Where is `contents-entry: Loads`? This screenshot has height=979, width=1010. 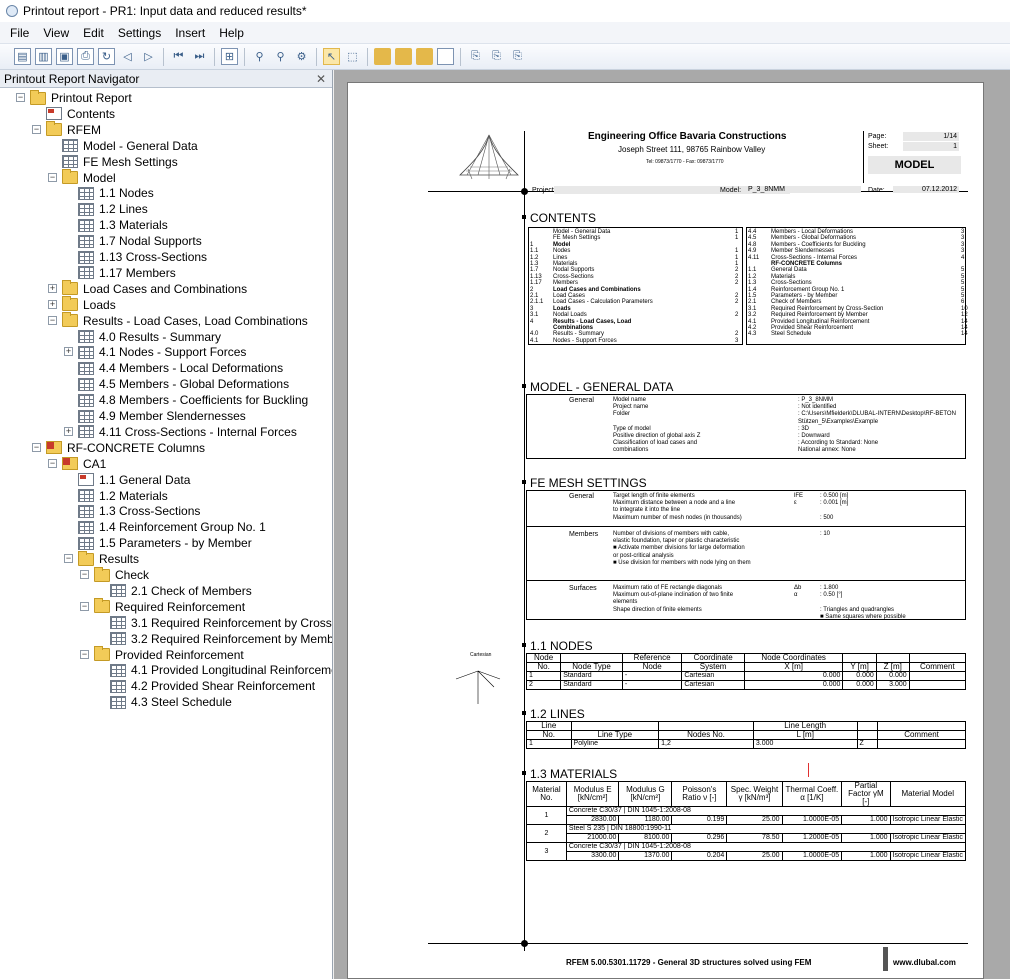 contents-entry: Loads is located at coordinates (562, 309).